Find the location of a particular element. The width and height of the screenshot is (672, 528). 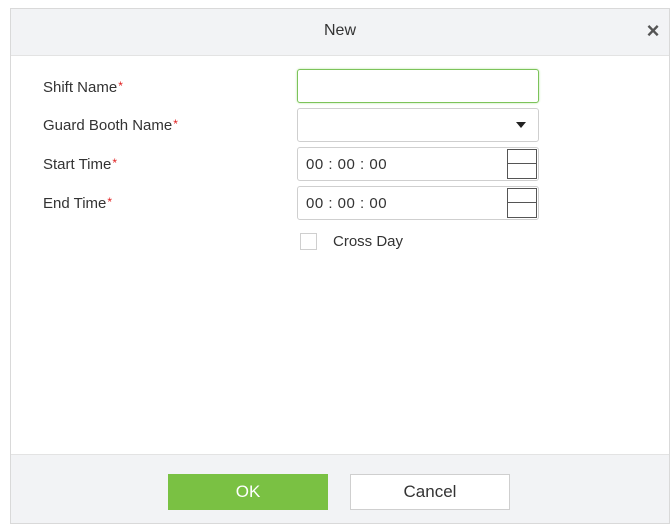

start-time-label-text: Start Time is located at coordinates (77, 164).